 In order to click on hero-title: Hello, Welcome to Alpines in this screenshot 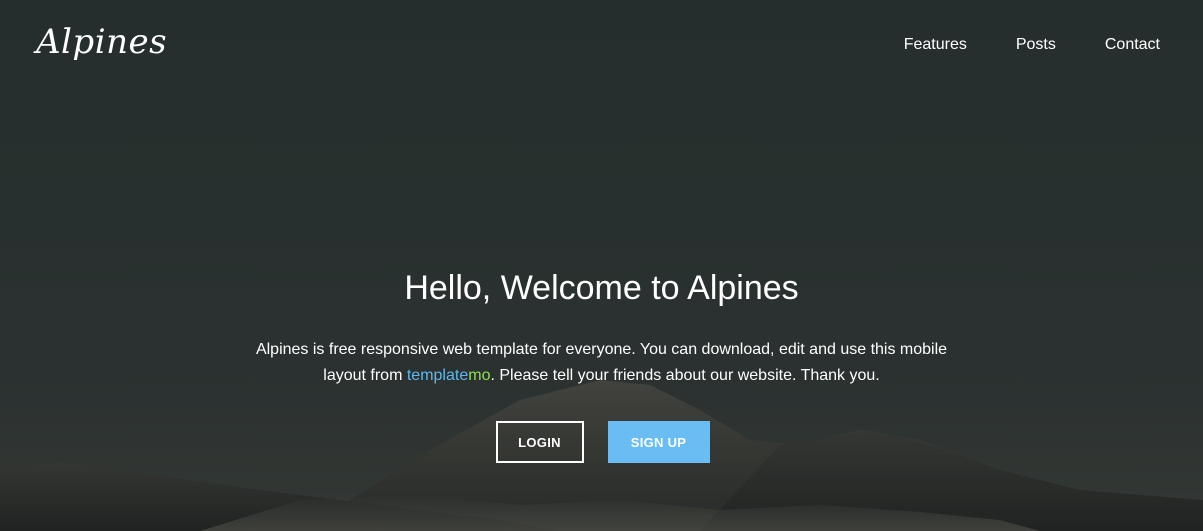, I will do `click(601, 288)`.